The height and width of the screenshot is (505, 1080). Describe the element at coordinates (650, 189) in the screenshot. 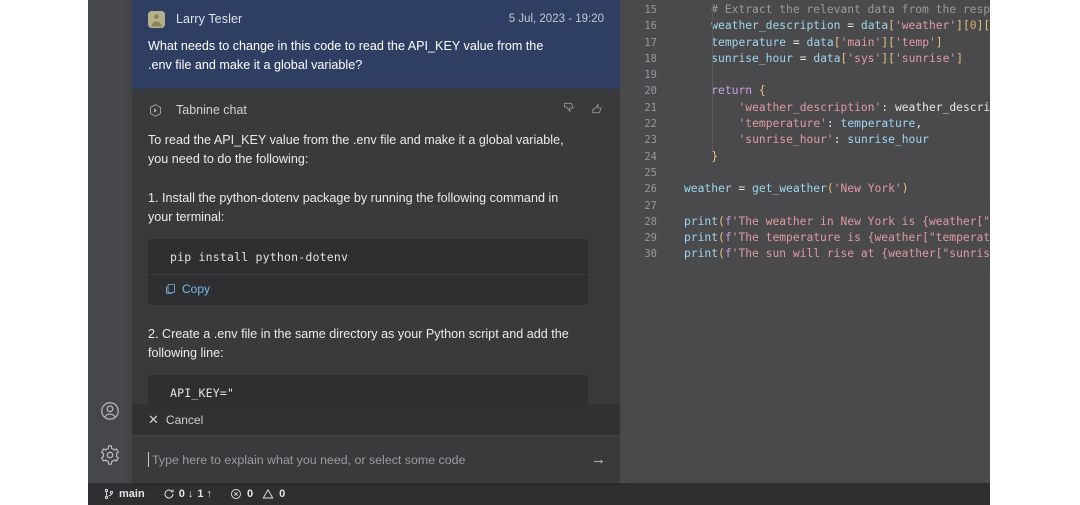

I see `editor-line-number: 26` at that location.